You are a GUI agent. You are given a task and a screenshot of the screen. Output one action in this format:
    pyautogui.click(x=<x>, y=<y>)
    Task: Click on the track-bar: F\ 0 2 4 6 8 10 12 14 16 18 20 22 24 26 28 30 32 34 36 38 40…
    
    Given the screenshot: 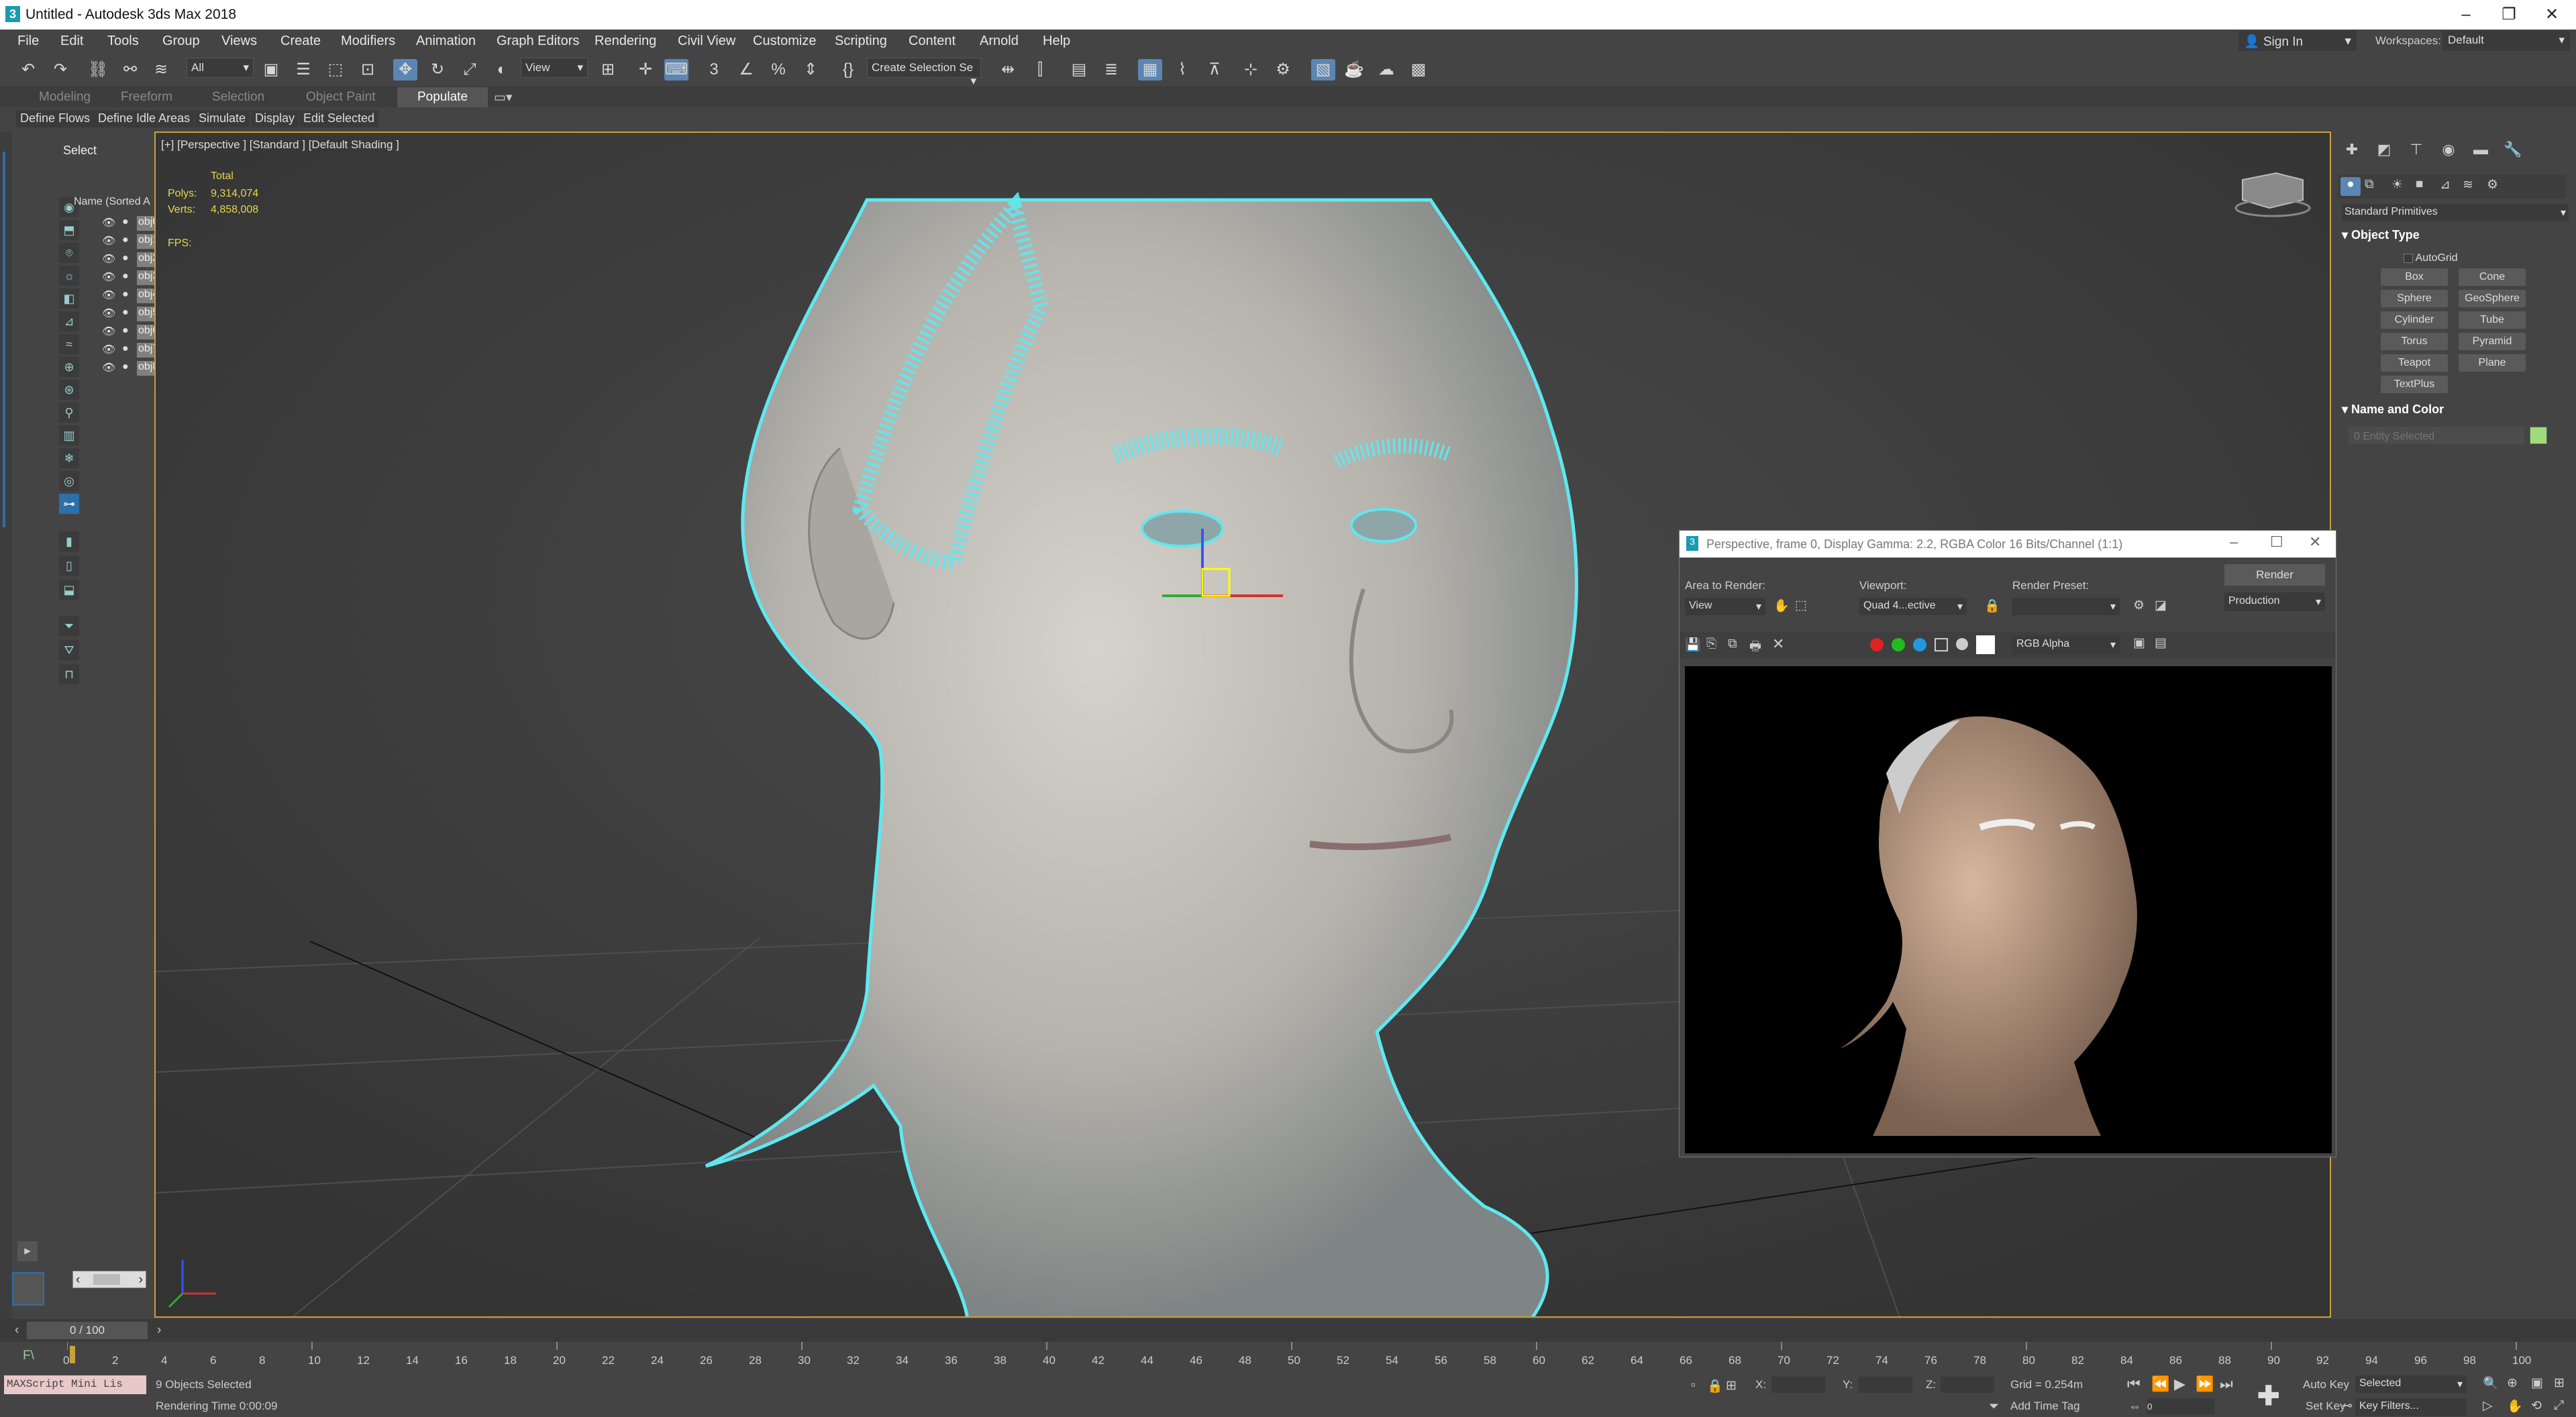 What is the action you would take?
    pyautogui.click(x=1288, y=1357)
    